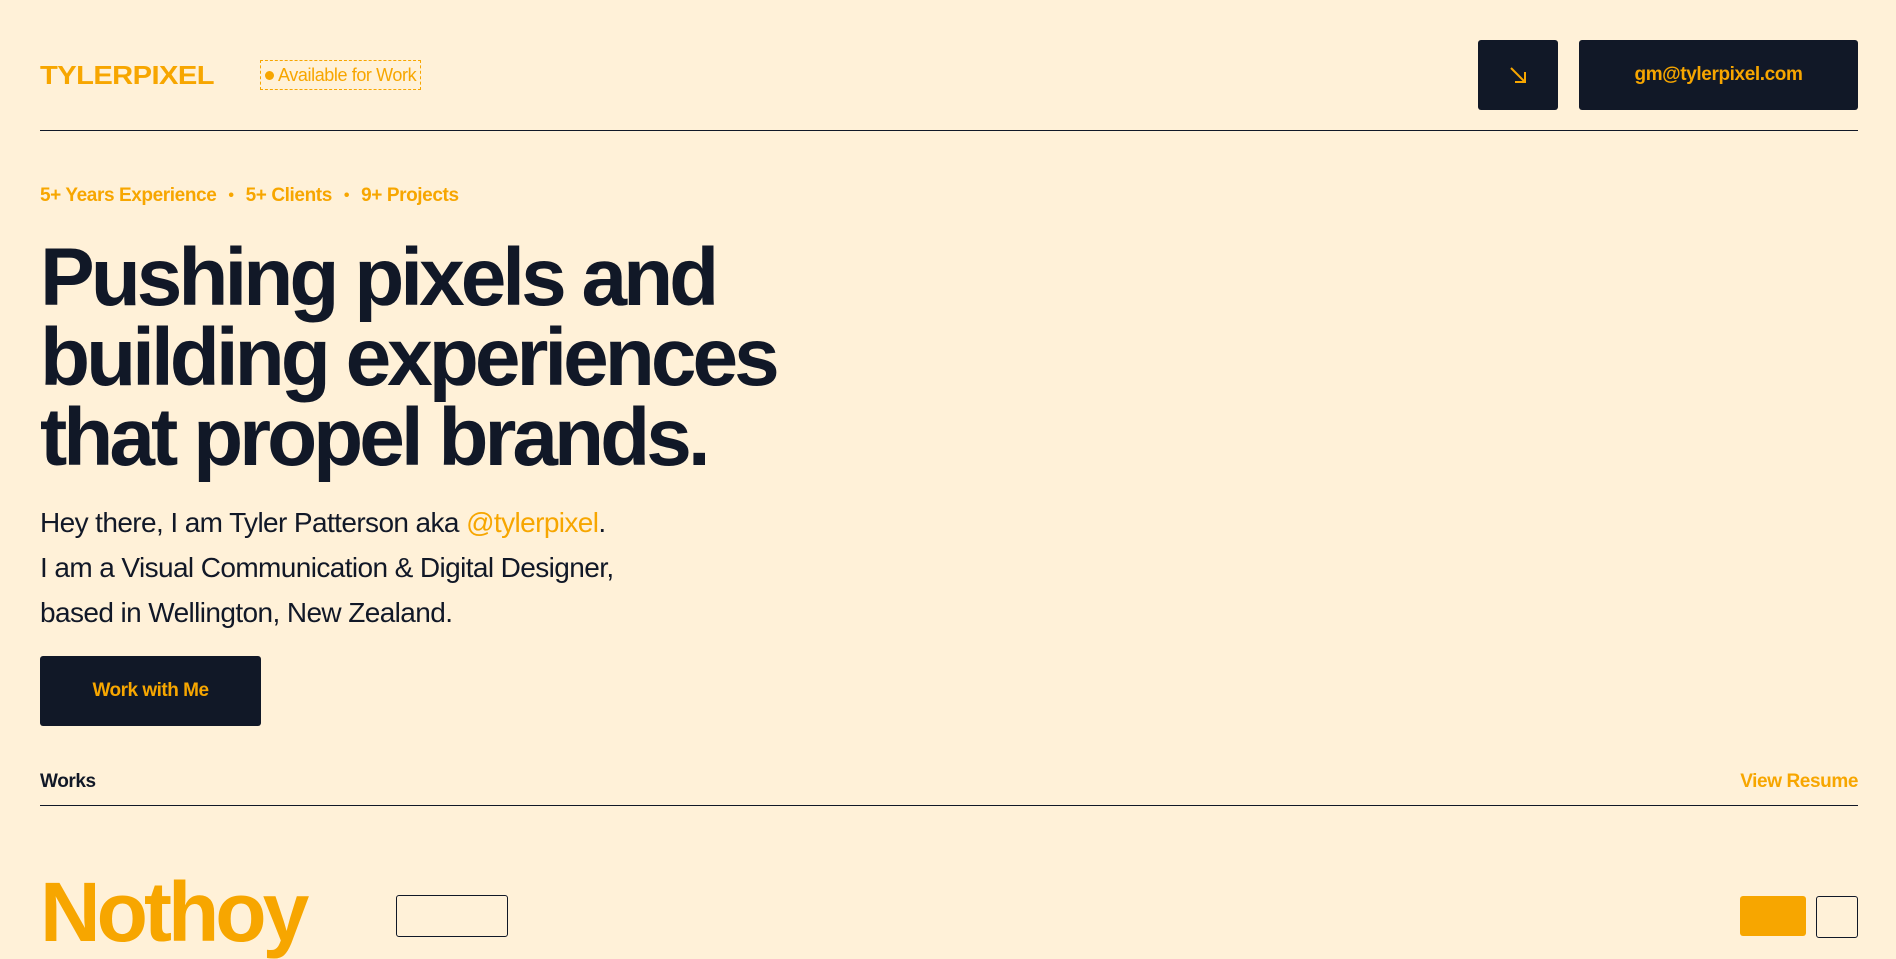 This screenshot has width=1896, height=959. What do you see at coordinates (1799, 782) in the screenshot?
I see `view-resume-link: View Resume` at bounding box center [1799, 782].